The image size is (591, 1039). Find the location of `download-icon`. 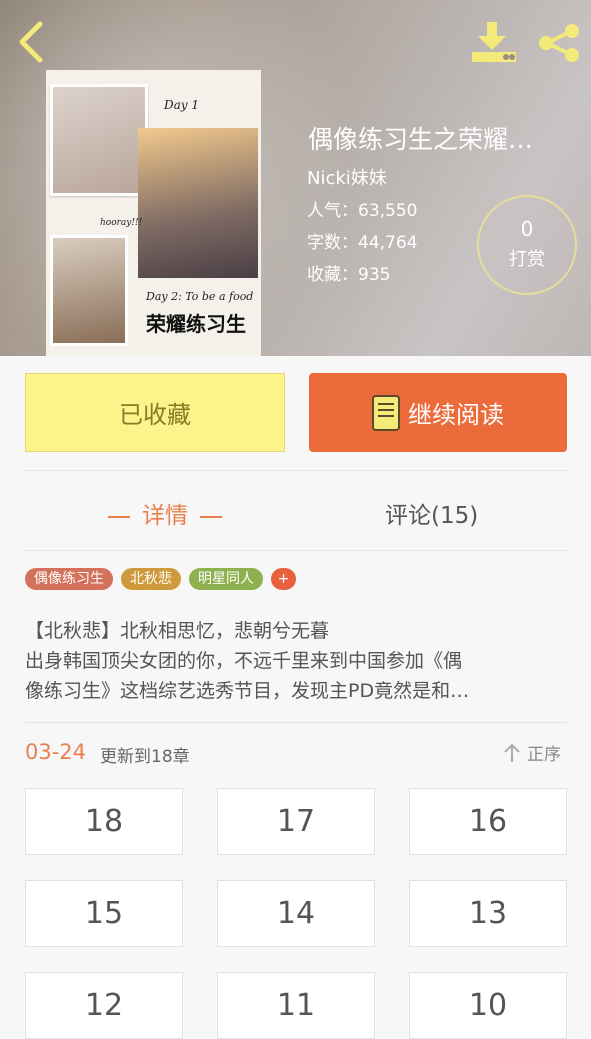

download-icon is located at coordinates (494, 42).